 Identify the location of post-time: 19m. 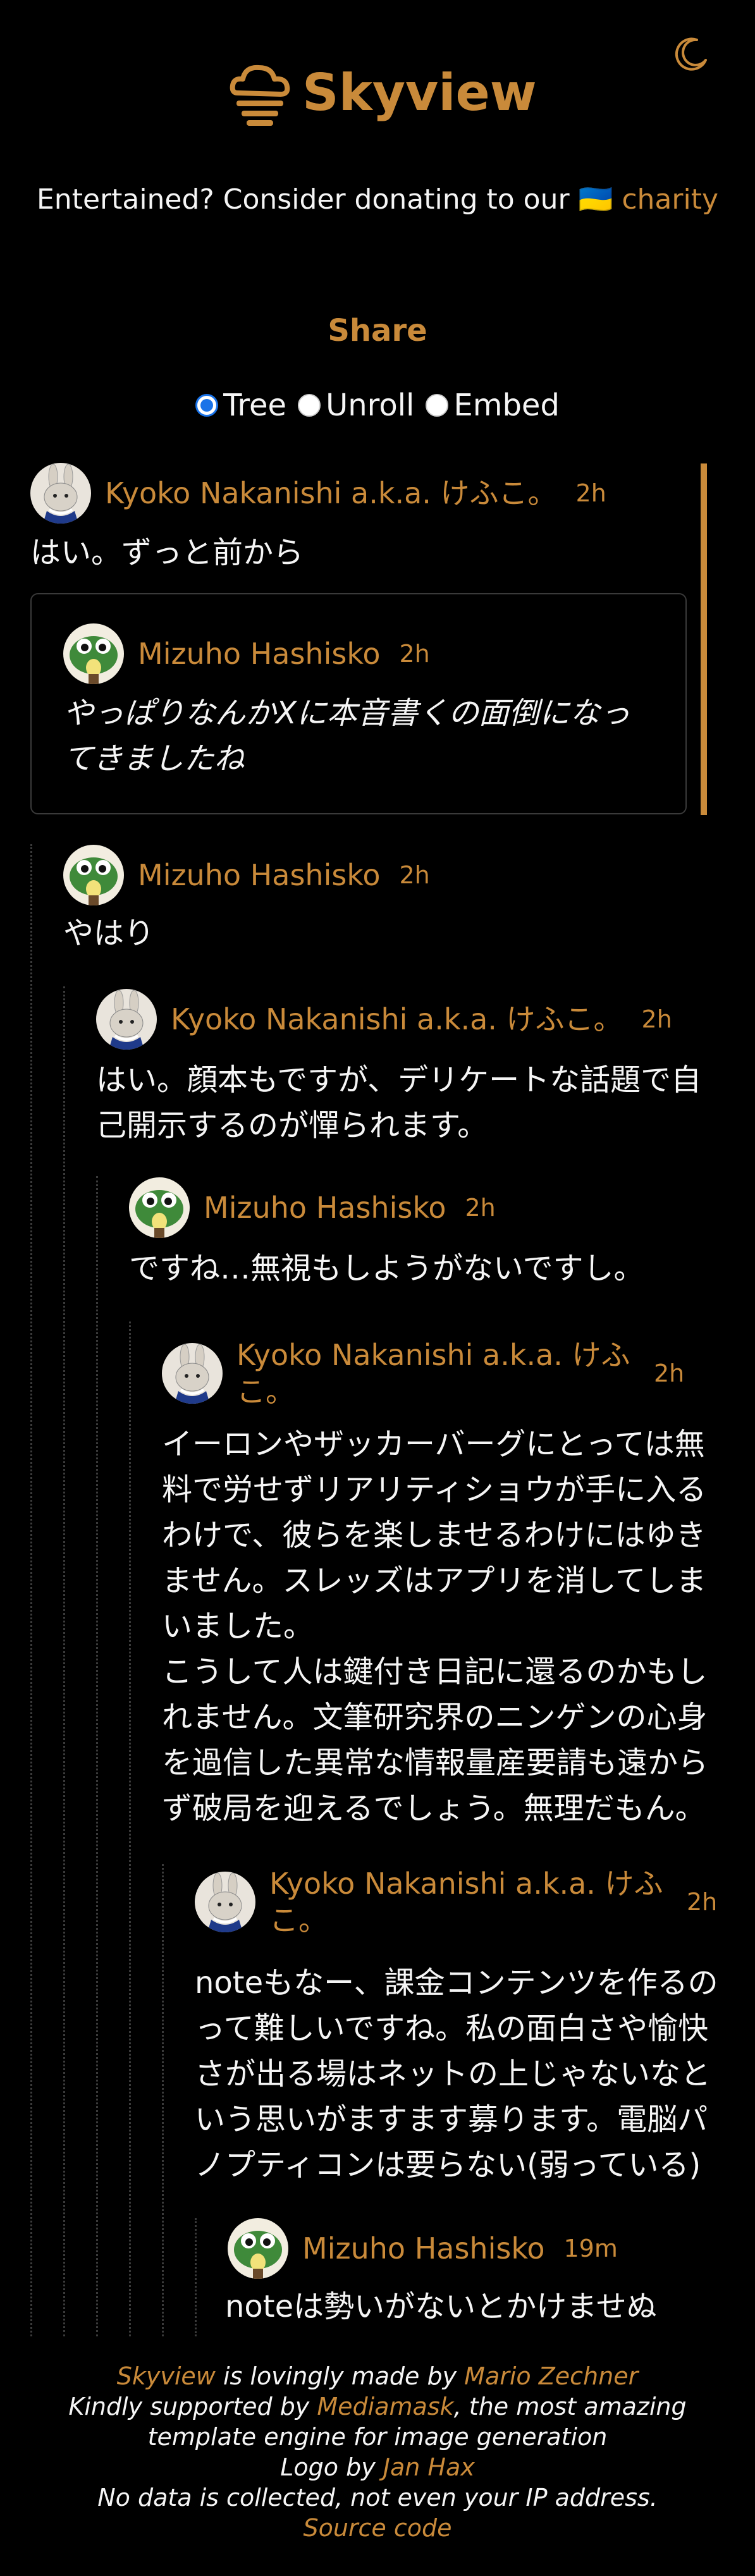
(590, 2248).